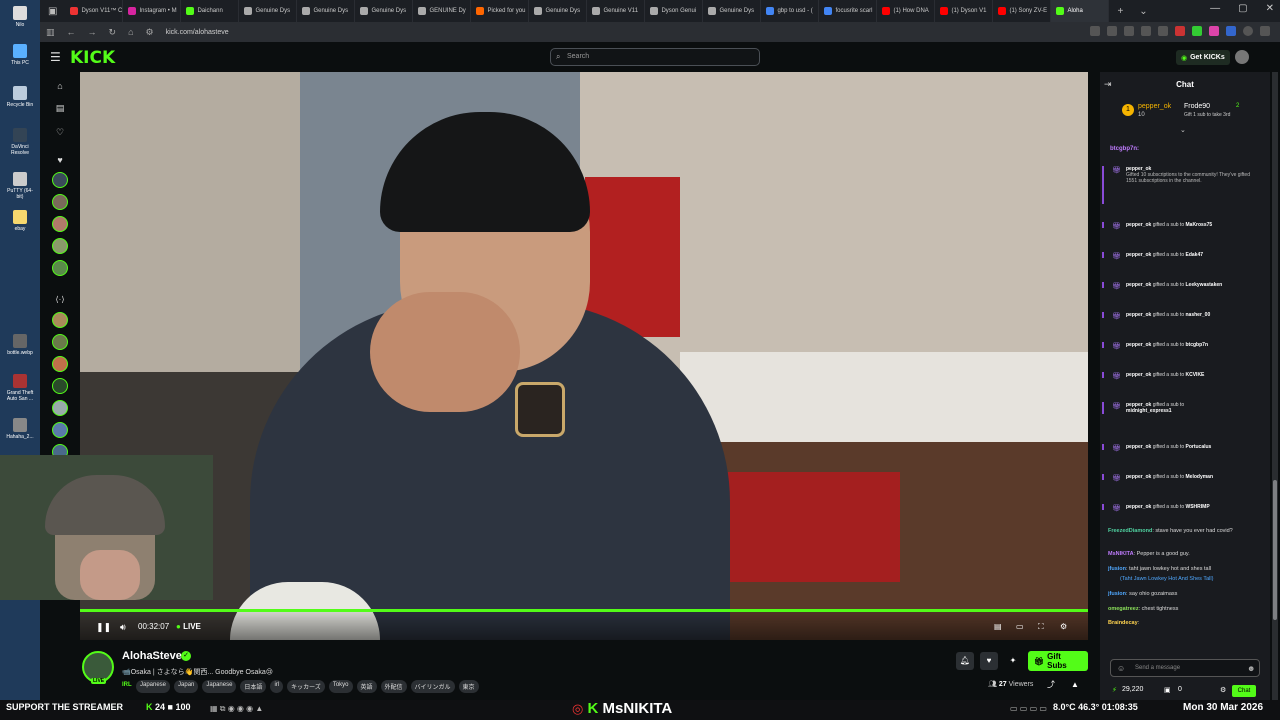  I want to click on maximize-icon: ▢, so click(1242, 8).